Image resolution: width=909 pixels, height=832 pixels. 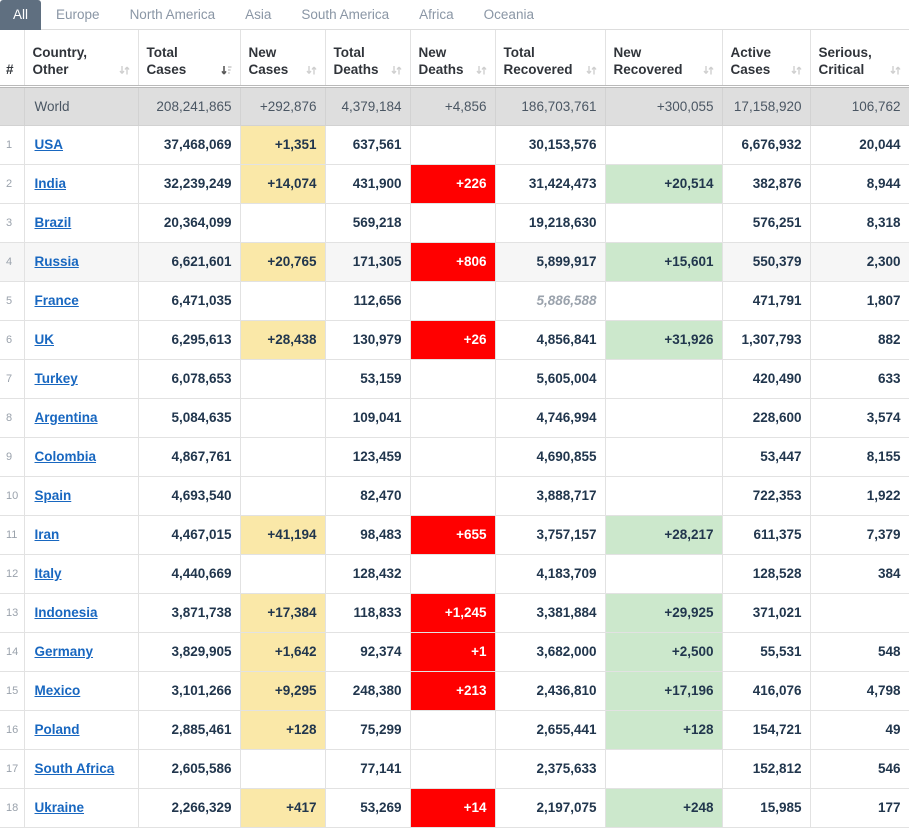 What do you see at coordinates (75, 768) in the screenshot?
I see `country-link: South Africa` at bounding box center [75, 768].